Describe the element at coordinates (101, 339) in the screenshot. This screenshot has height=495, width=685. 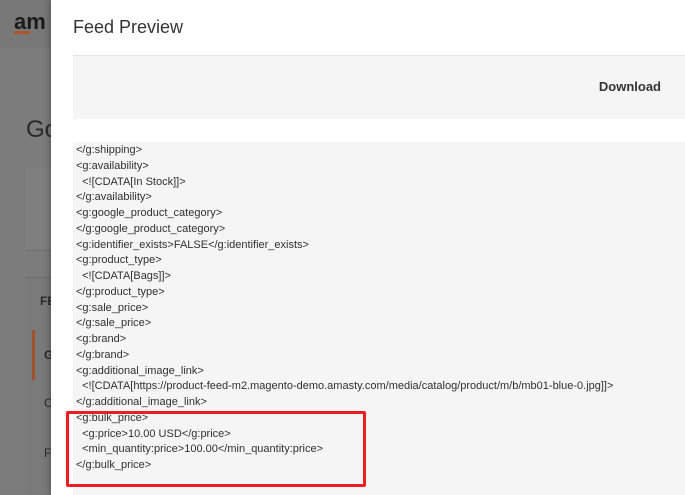
I see `code-line: <g:brand>` at that location.